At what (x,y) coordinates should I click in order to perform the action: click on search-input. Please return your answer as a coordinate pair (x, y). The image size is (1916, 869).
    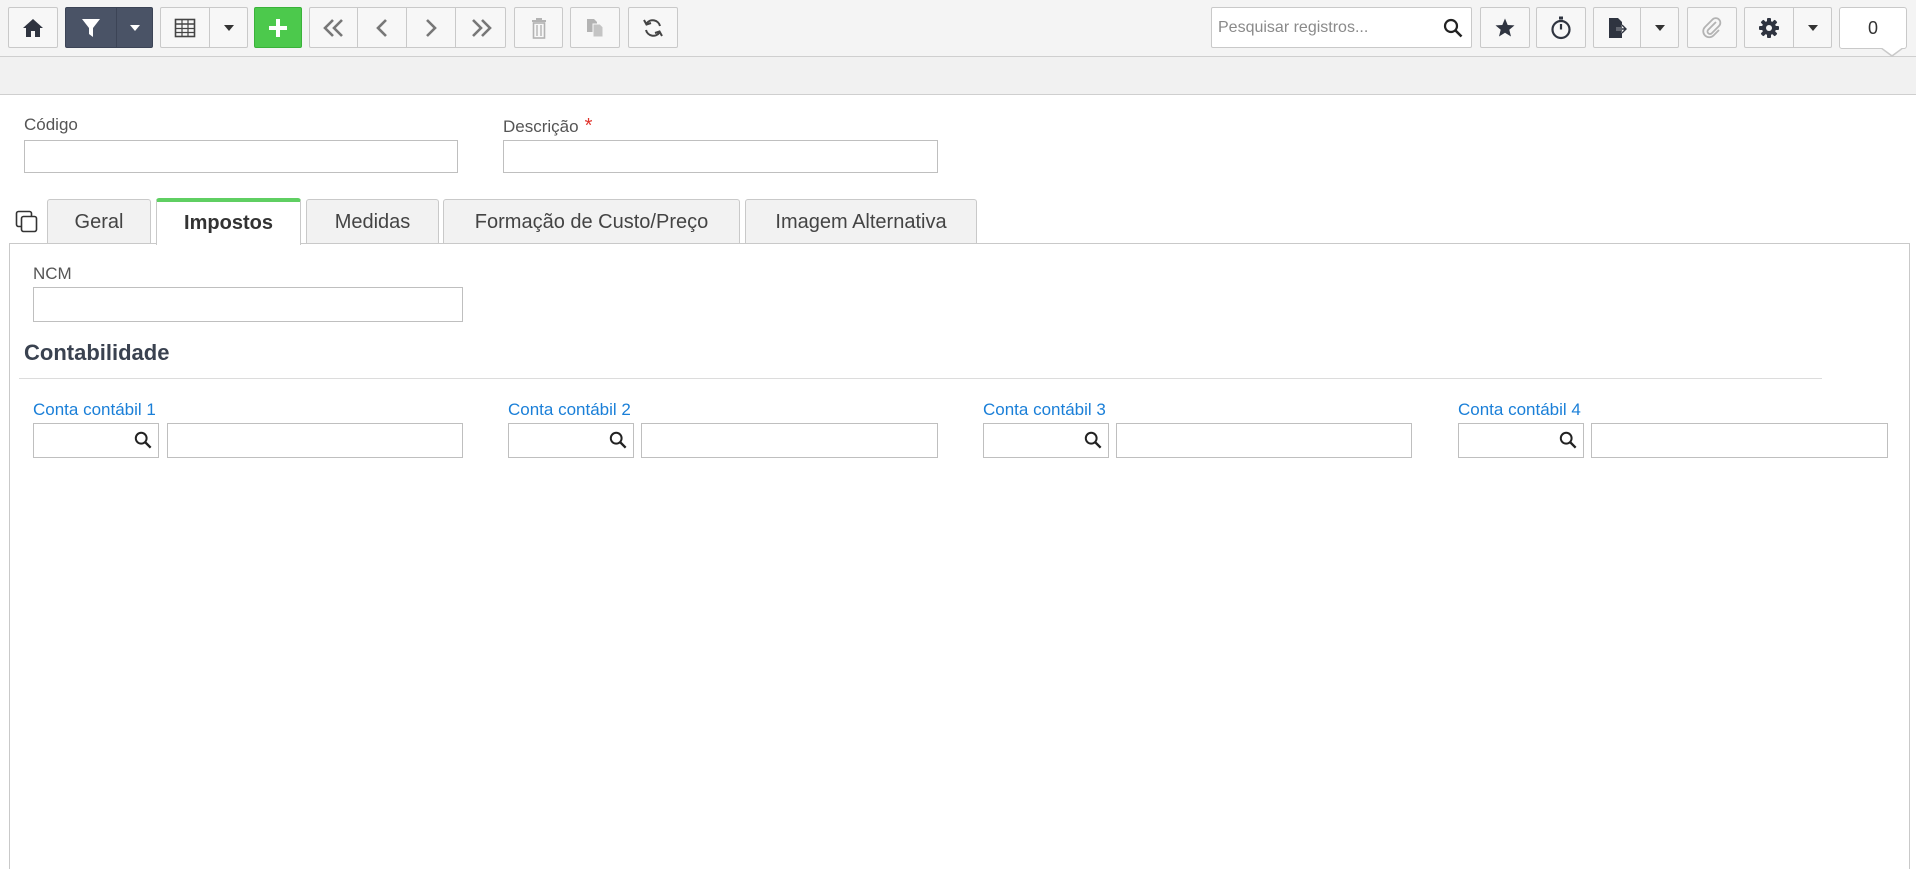
    Looking at the image, I should click on (1324, 27).